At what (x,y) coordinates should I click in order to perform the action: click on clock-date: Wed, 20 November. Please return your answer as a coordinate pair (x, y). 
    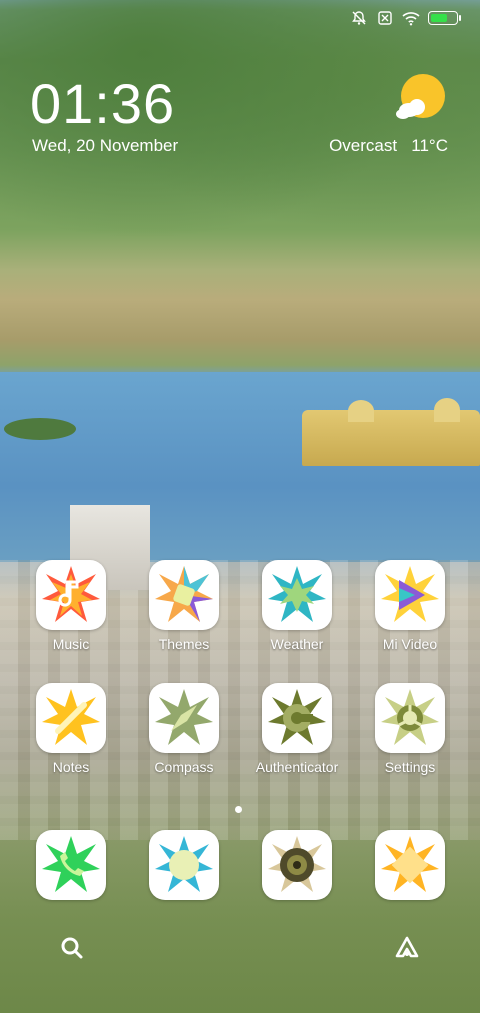
    Looking at the image, I should click on (105, 146).